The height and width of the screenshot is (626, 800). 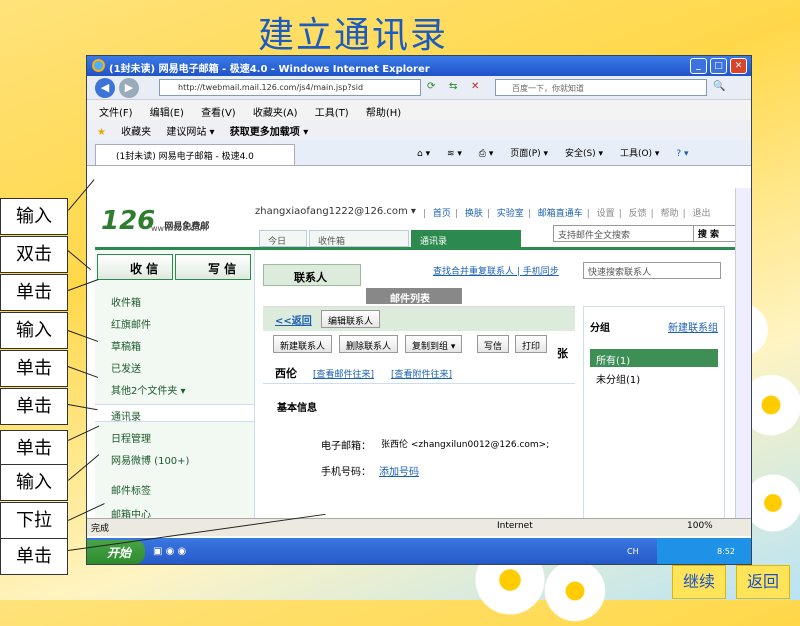 What do you see at coordinates (101, 132) in the screenshot?
I see `star-icon: ★` at bounding box center [101, 132].